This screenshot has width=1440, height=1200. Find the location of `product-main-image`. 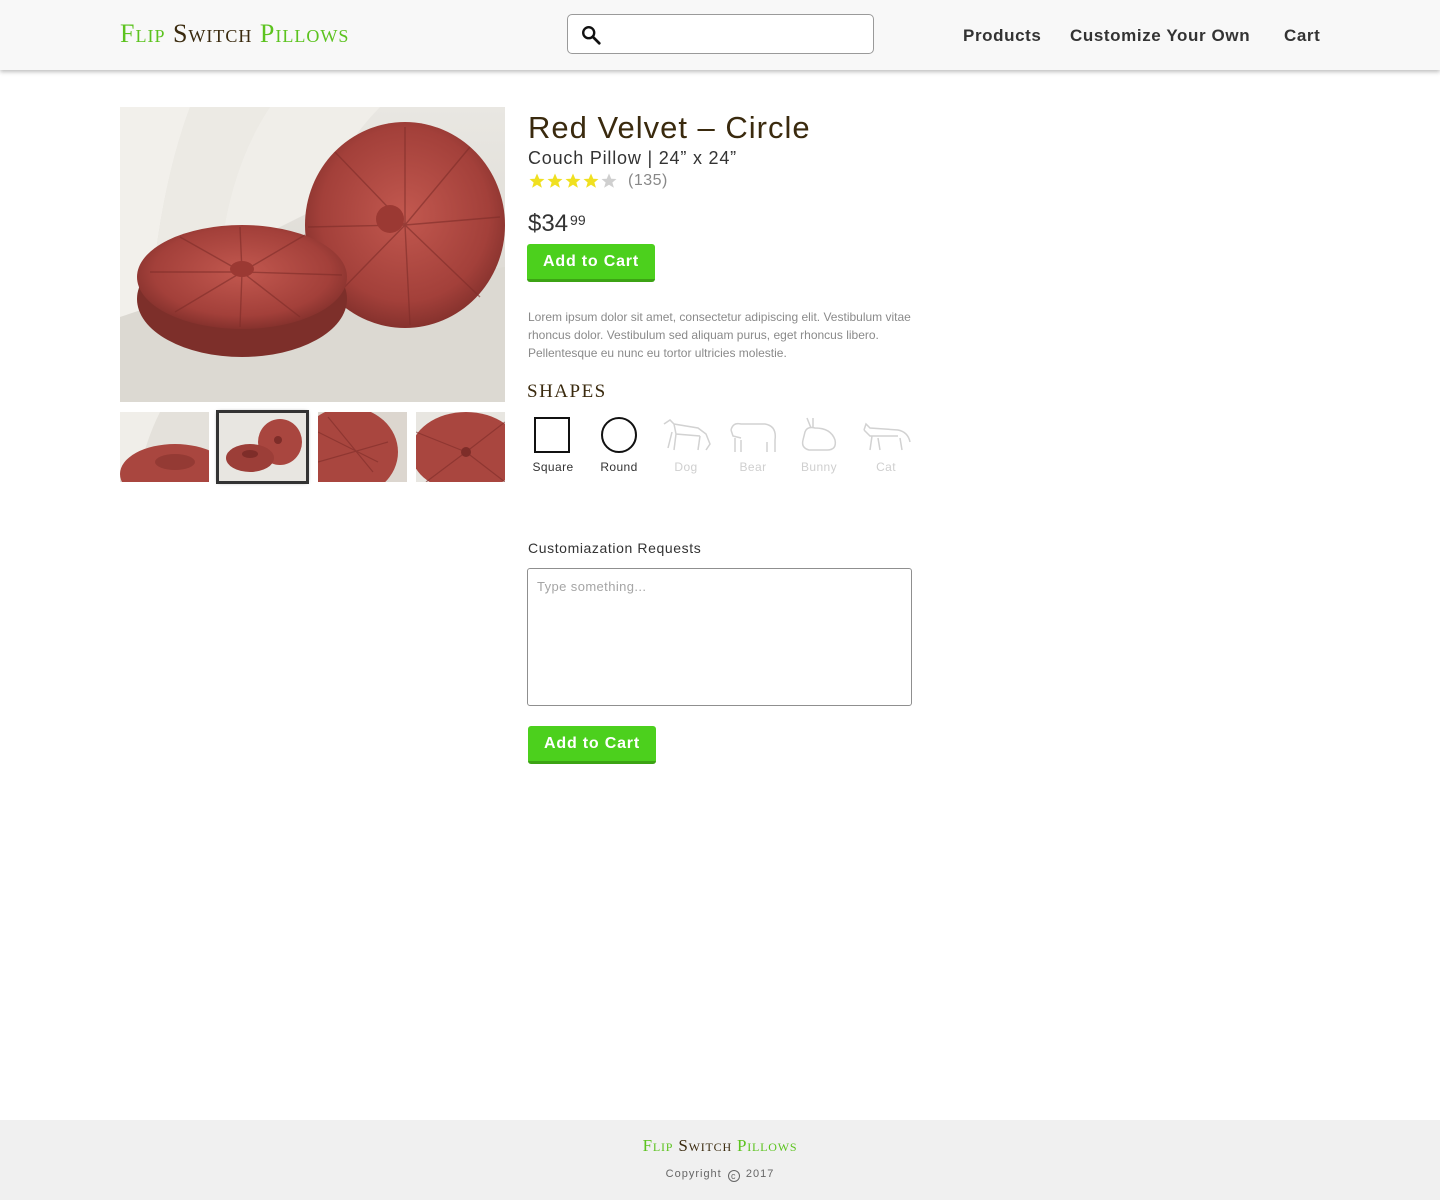

product-main-image is located at coordinates (312, 254).